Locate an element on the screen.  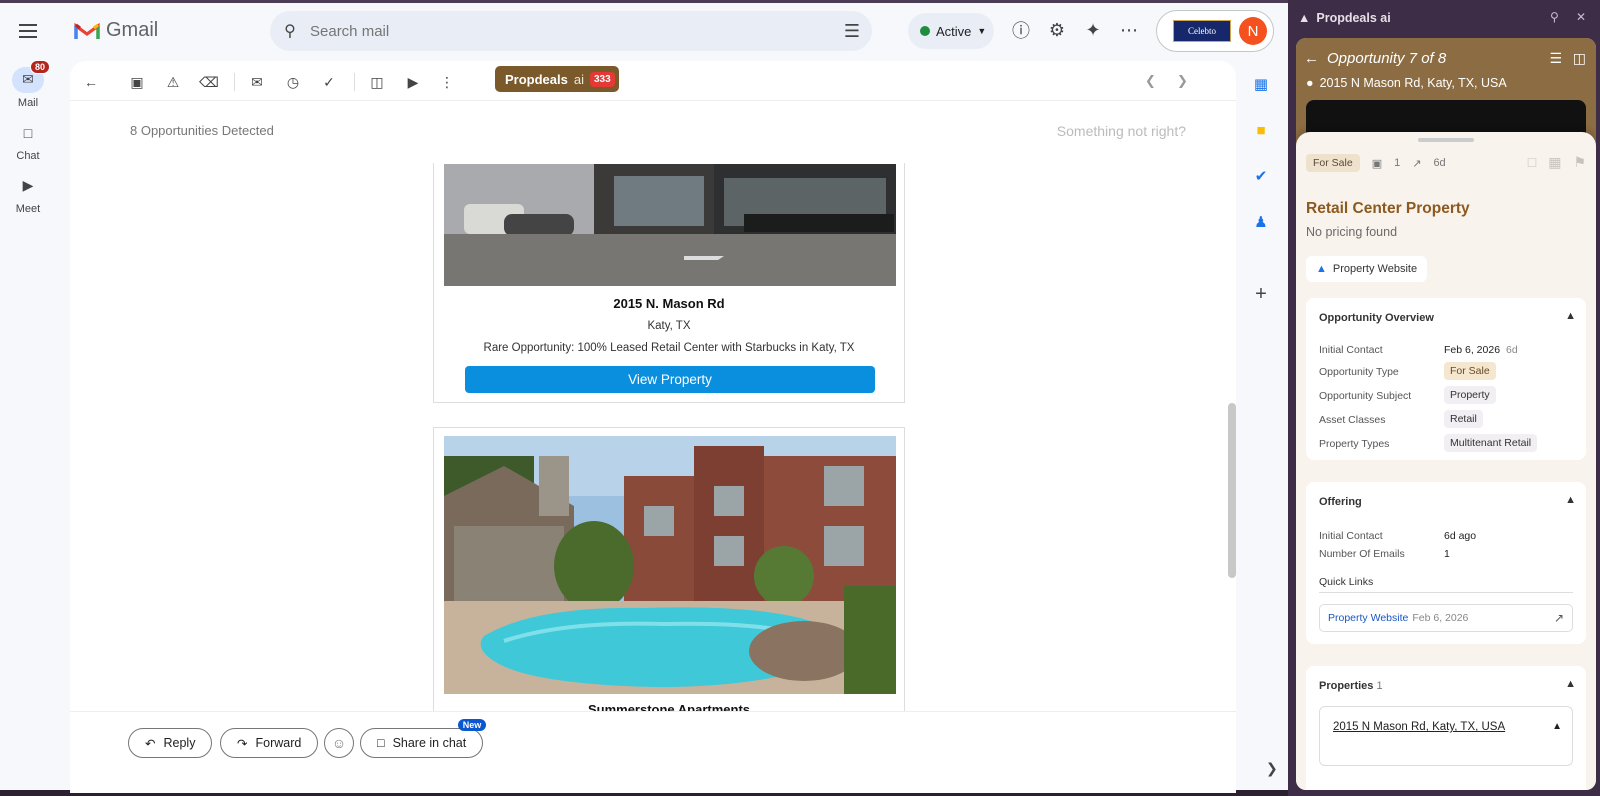
view-property-button: View Property is located at coordinates (670, 379).